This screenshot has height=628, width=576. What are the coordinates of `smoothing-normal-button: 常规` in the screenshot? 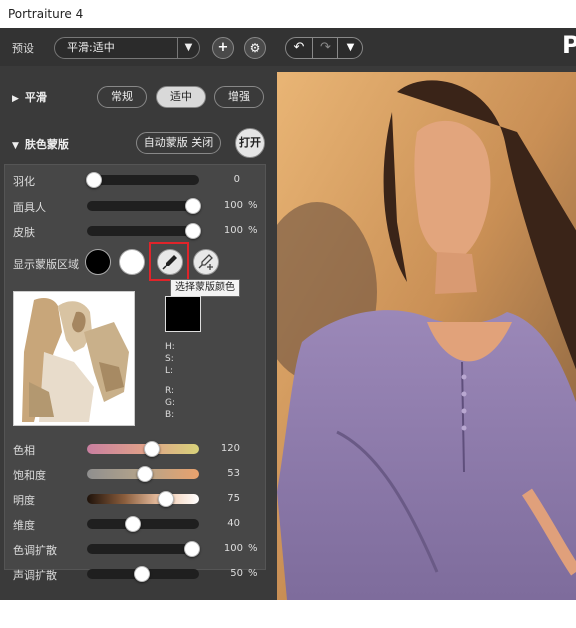 It's located at (122, 97).